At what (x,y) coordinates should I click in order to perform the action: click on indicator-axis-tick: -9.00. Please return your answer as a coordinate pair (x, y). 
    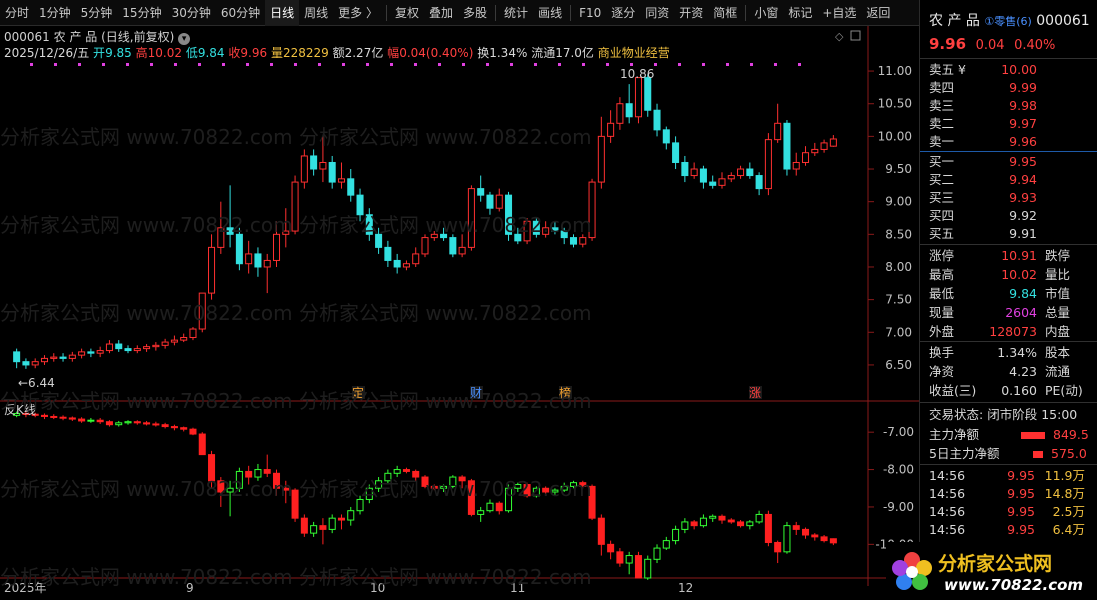
    Looking at the image, I should click on (898, 507).